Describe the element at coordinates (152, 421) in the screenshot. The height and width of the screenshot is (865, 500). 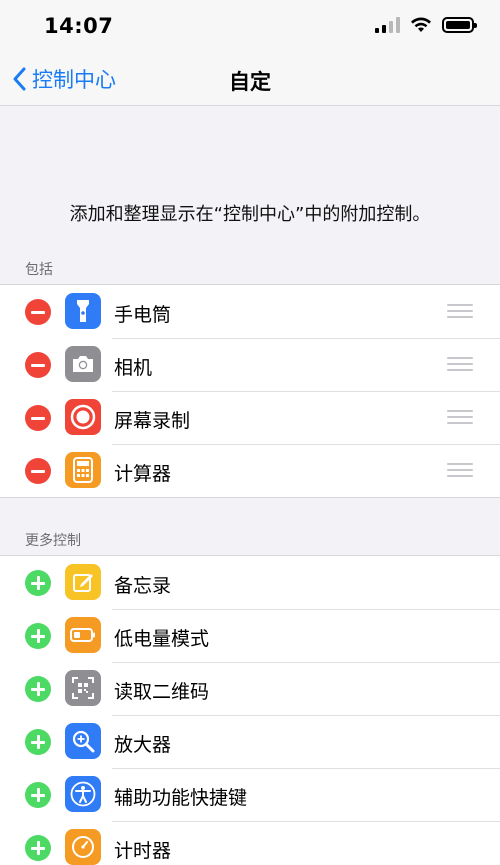
I see `list-item-label: 屏幕录制` at that location.